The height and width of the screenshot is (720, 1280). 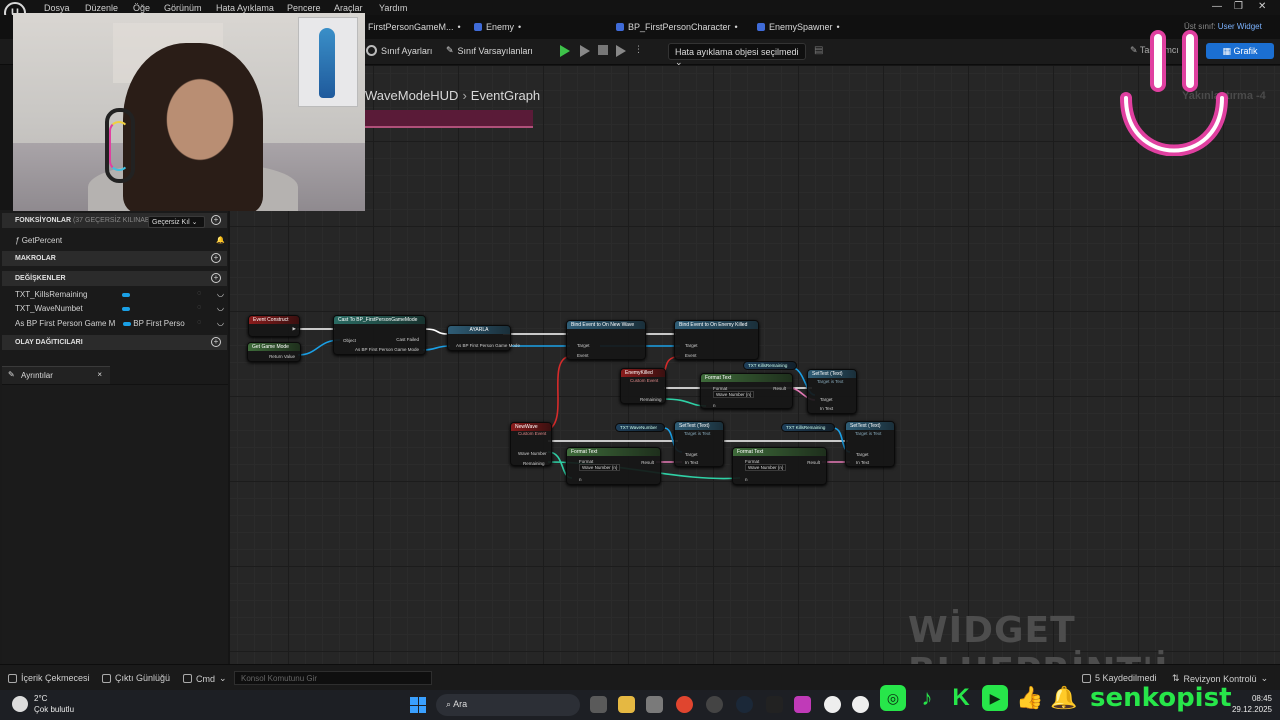 What do you see at coordinates (282, 356) in the screenshot?
I see `pin-return-value: Return Value` at bounding box center [282, 356].